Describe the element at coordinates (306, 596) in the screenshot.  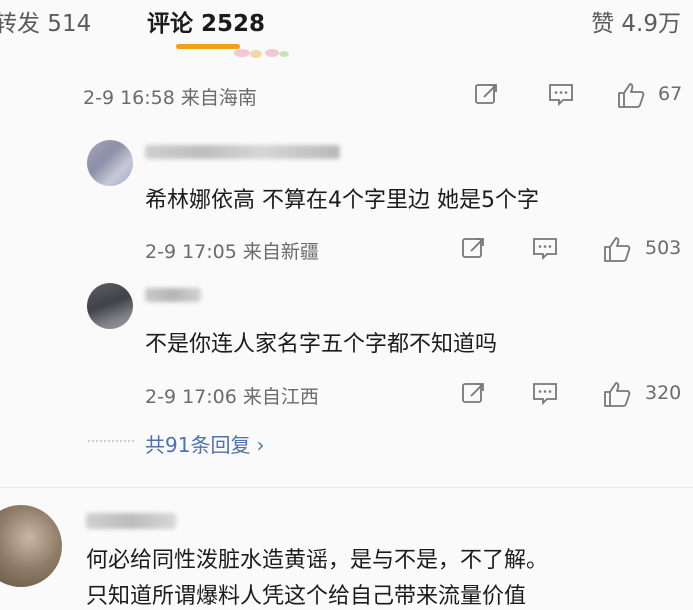
I see `comment-text: 只知道所谓爆料人凭这个给自己带来流量价值` at that location.